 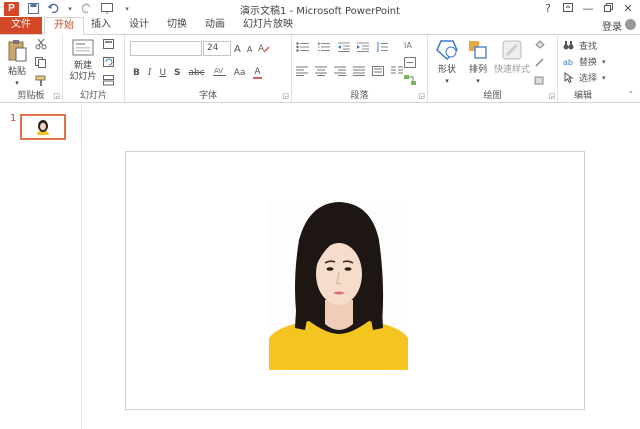 I want to click on font-size-buttons: A A A, so click(x=252, y=49).